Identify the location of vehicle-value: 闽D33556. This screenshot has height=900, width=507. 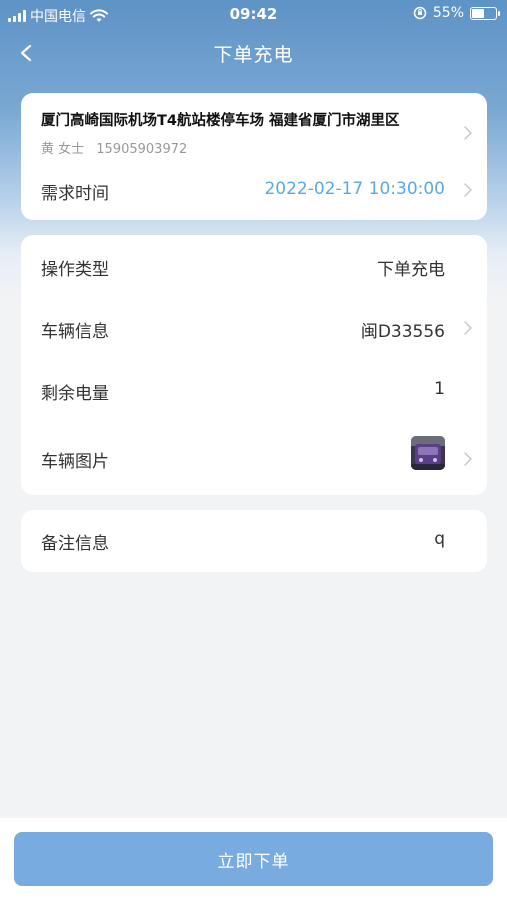
(402, 332).